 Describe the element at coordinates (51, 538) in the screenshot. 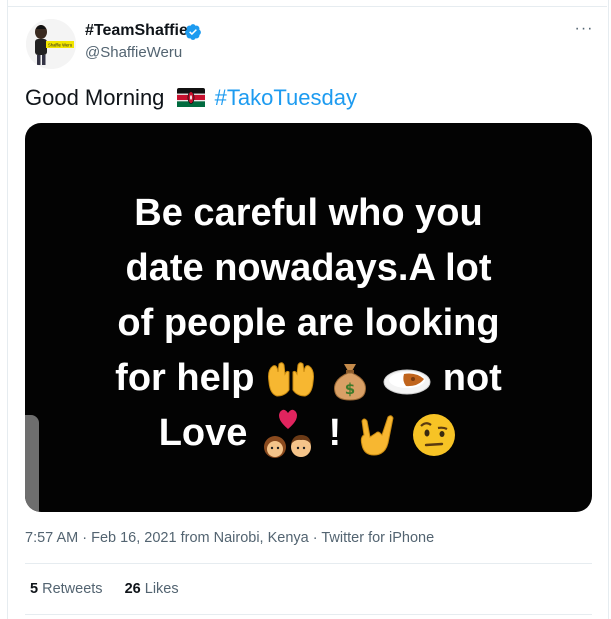

I see `tweet-time-link: 7:57 AM` at that location.